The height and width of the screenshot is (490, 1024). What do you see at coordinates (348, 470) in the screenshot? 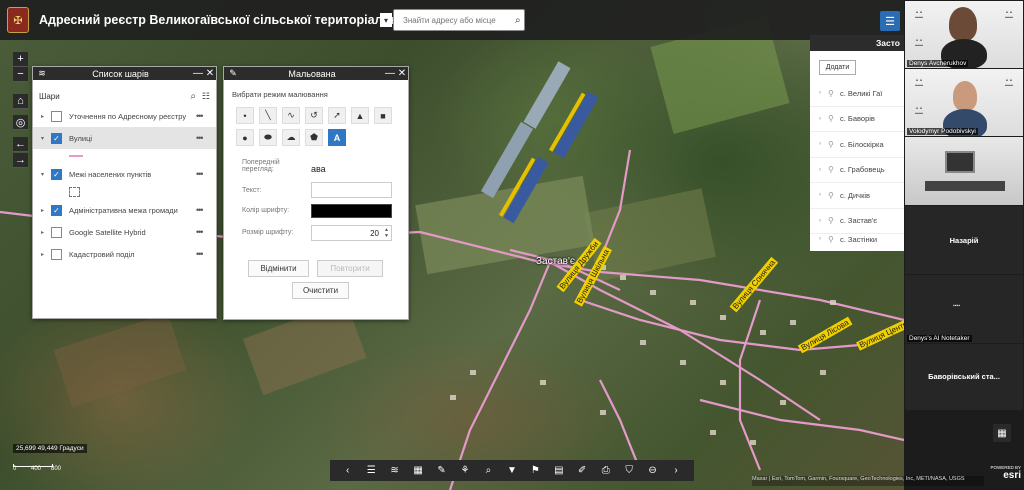
I see `collapse-left-icon: ‹` at bounding box center [348, 470].